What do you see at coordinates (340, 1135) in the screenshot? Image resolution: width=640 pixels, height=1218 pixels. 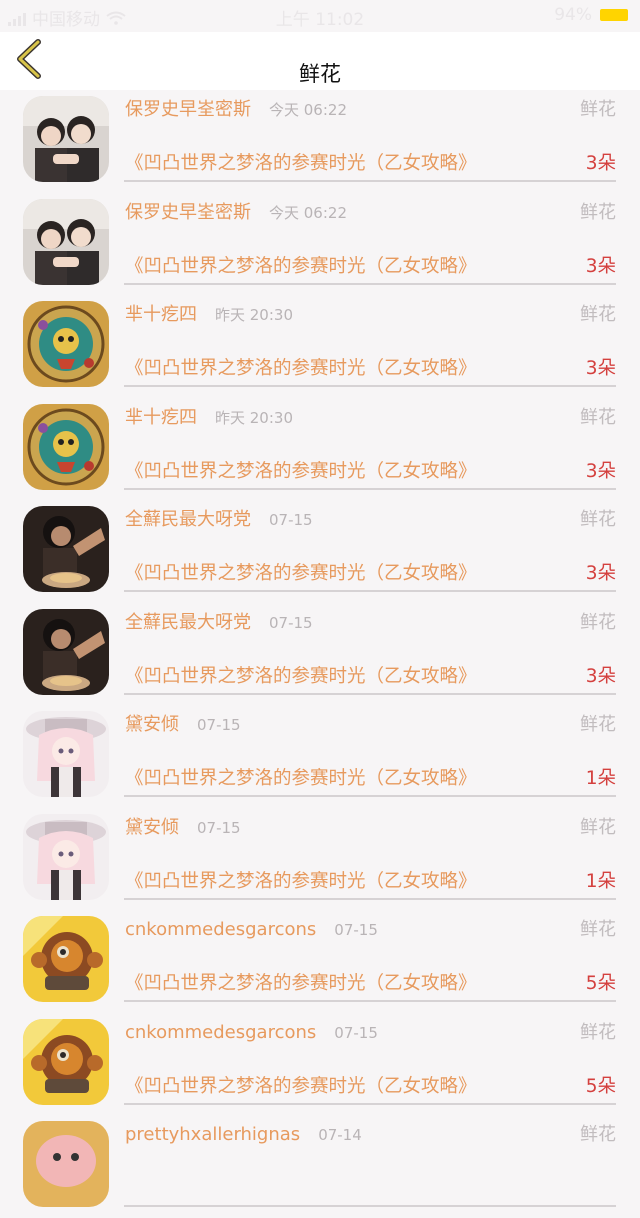 I see `timestamp: 07-14` at bounding box center [340, 1135].